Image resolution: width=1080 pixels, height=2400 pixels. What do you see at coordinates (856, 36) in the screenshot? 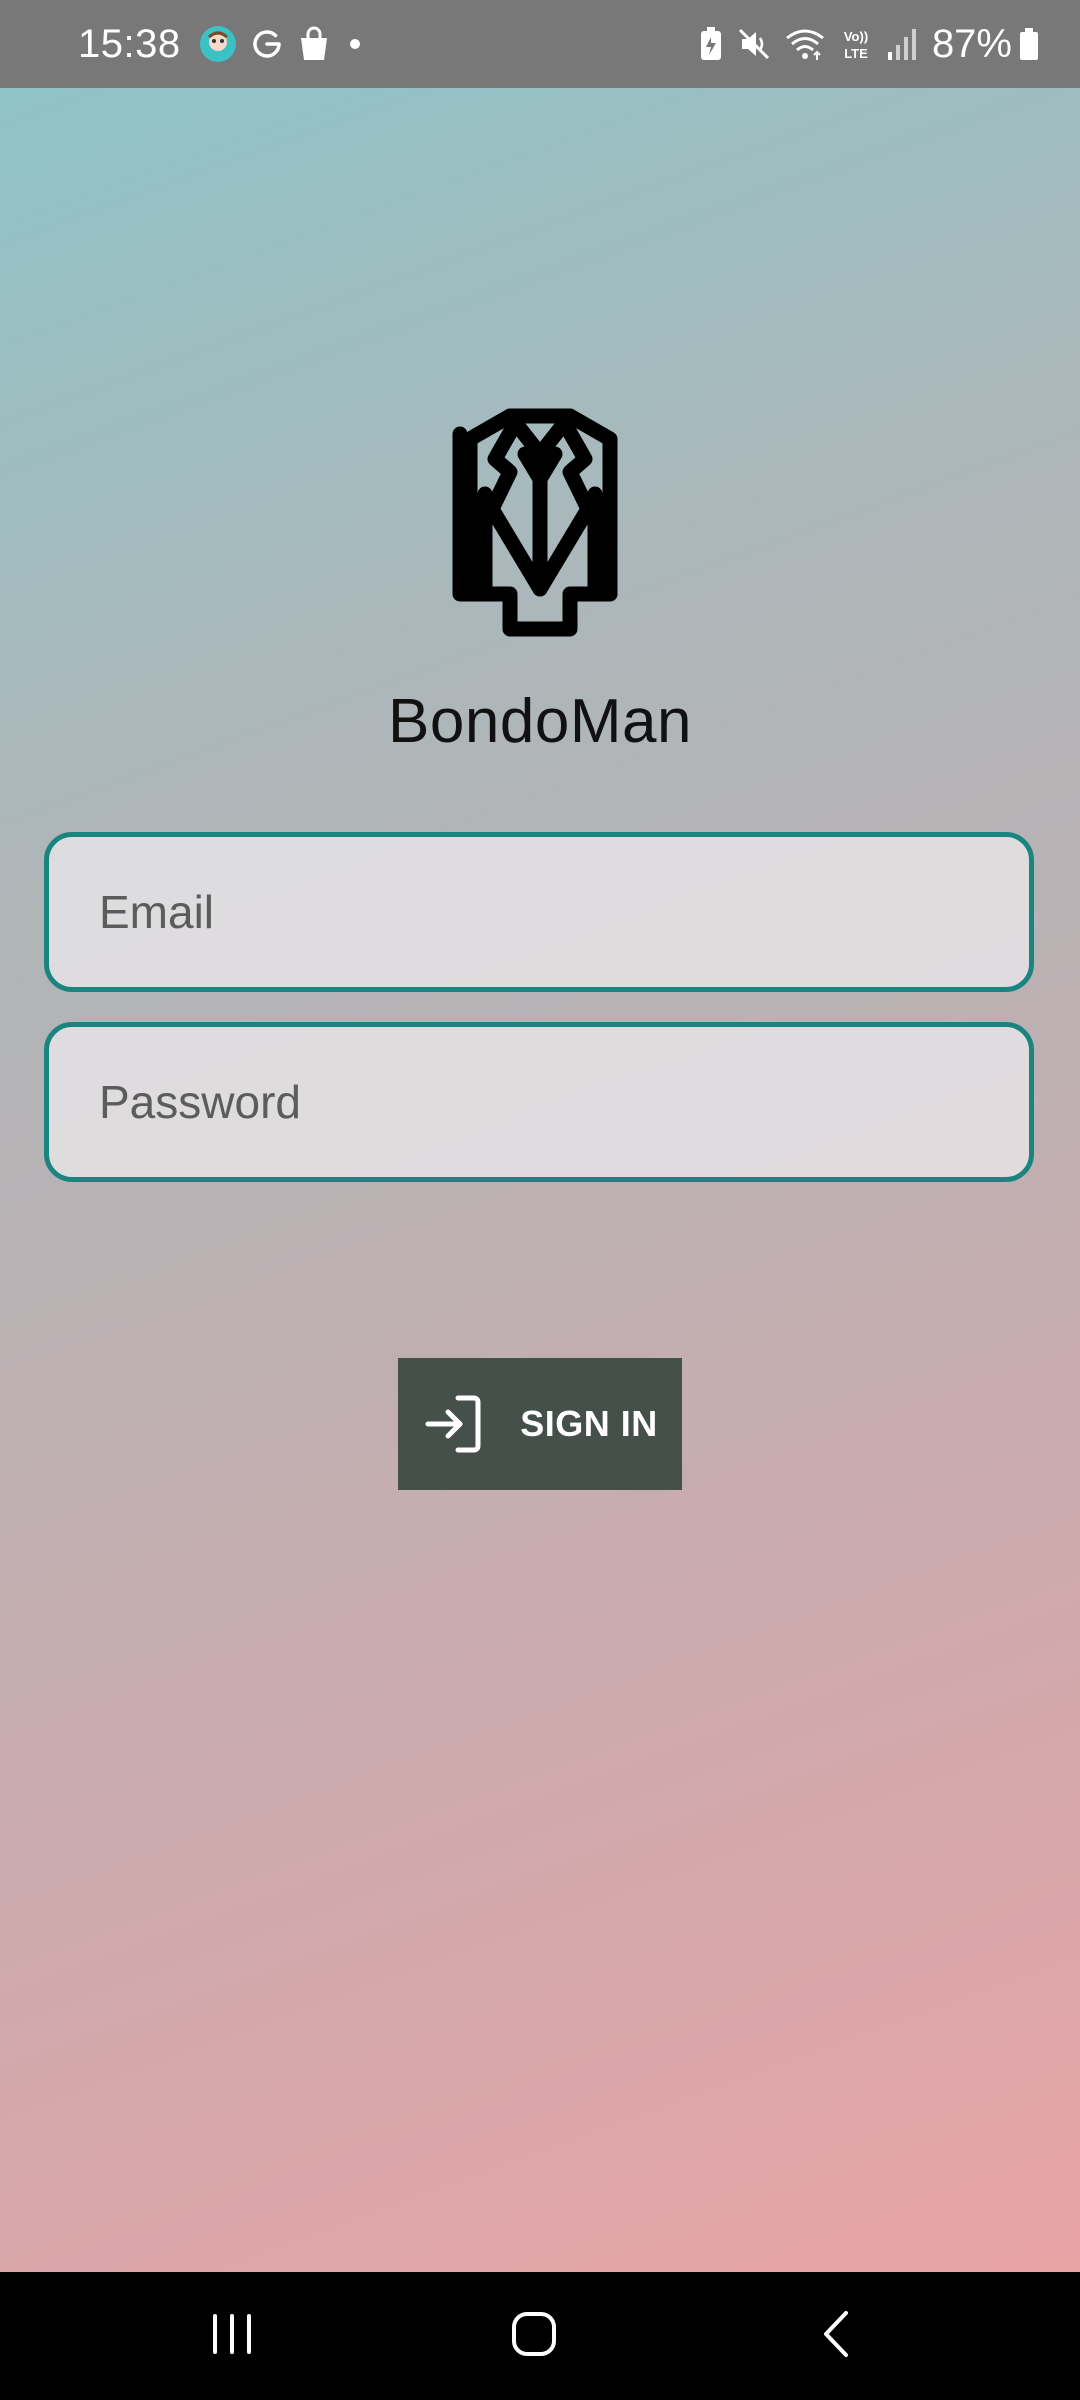
I see `svg-text: Vo))` at bounding box center [856, 36].